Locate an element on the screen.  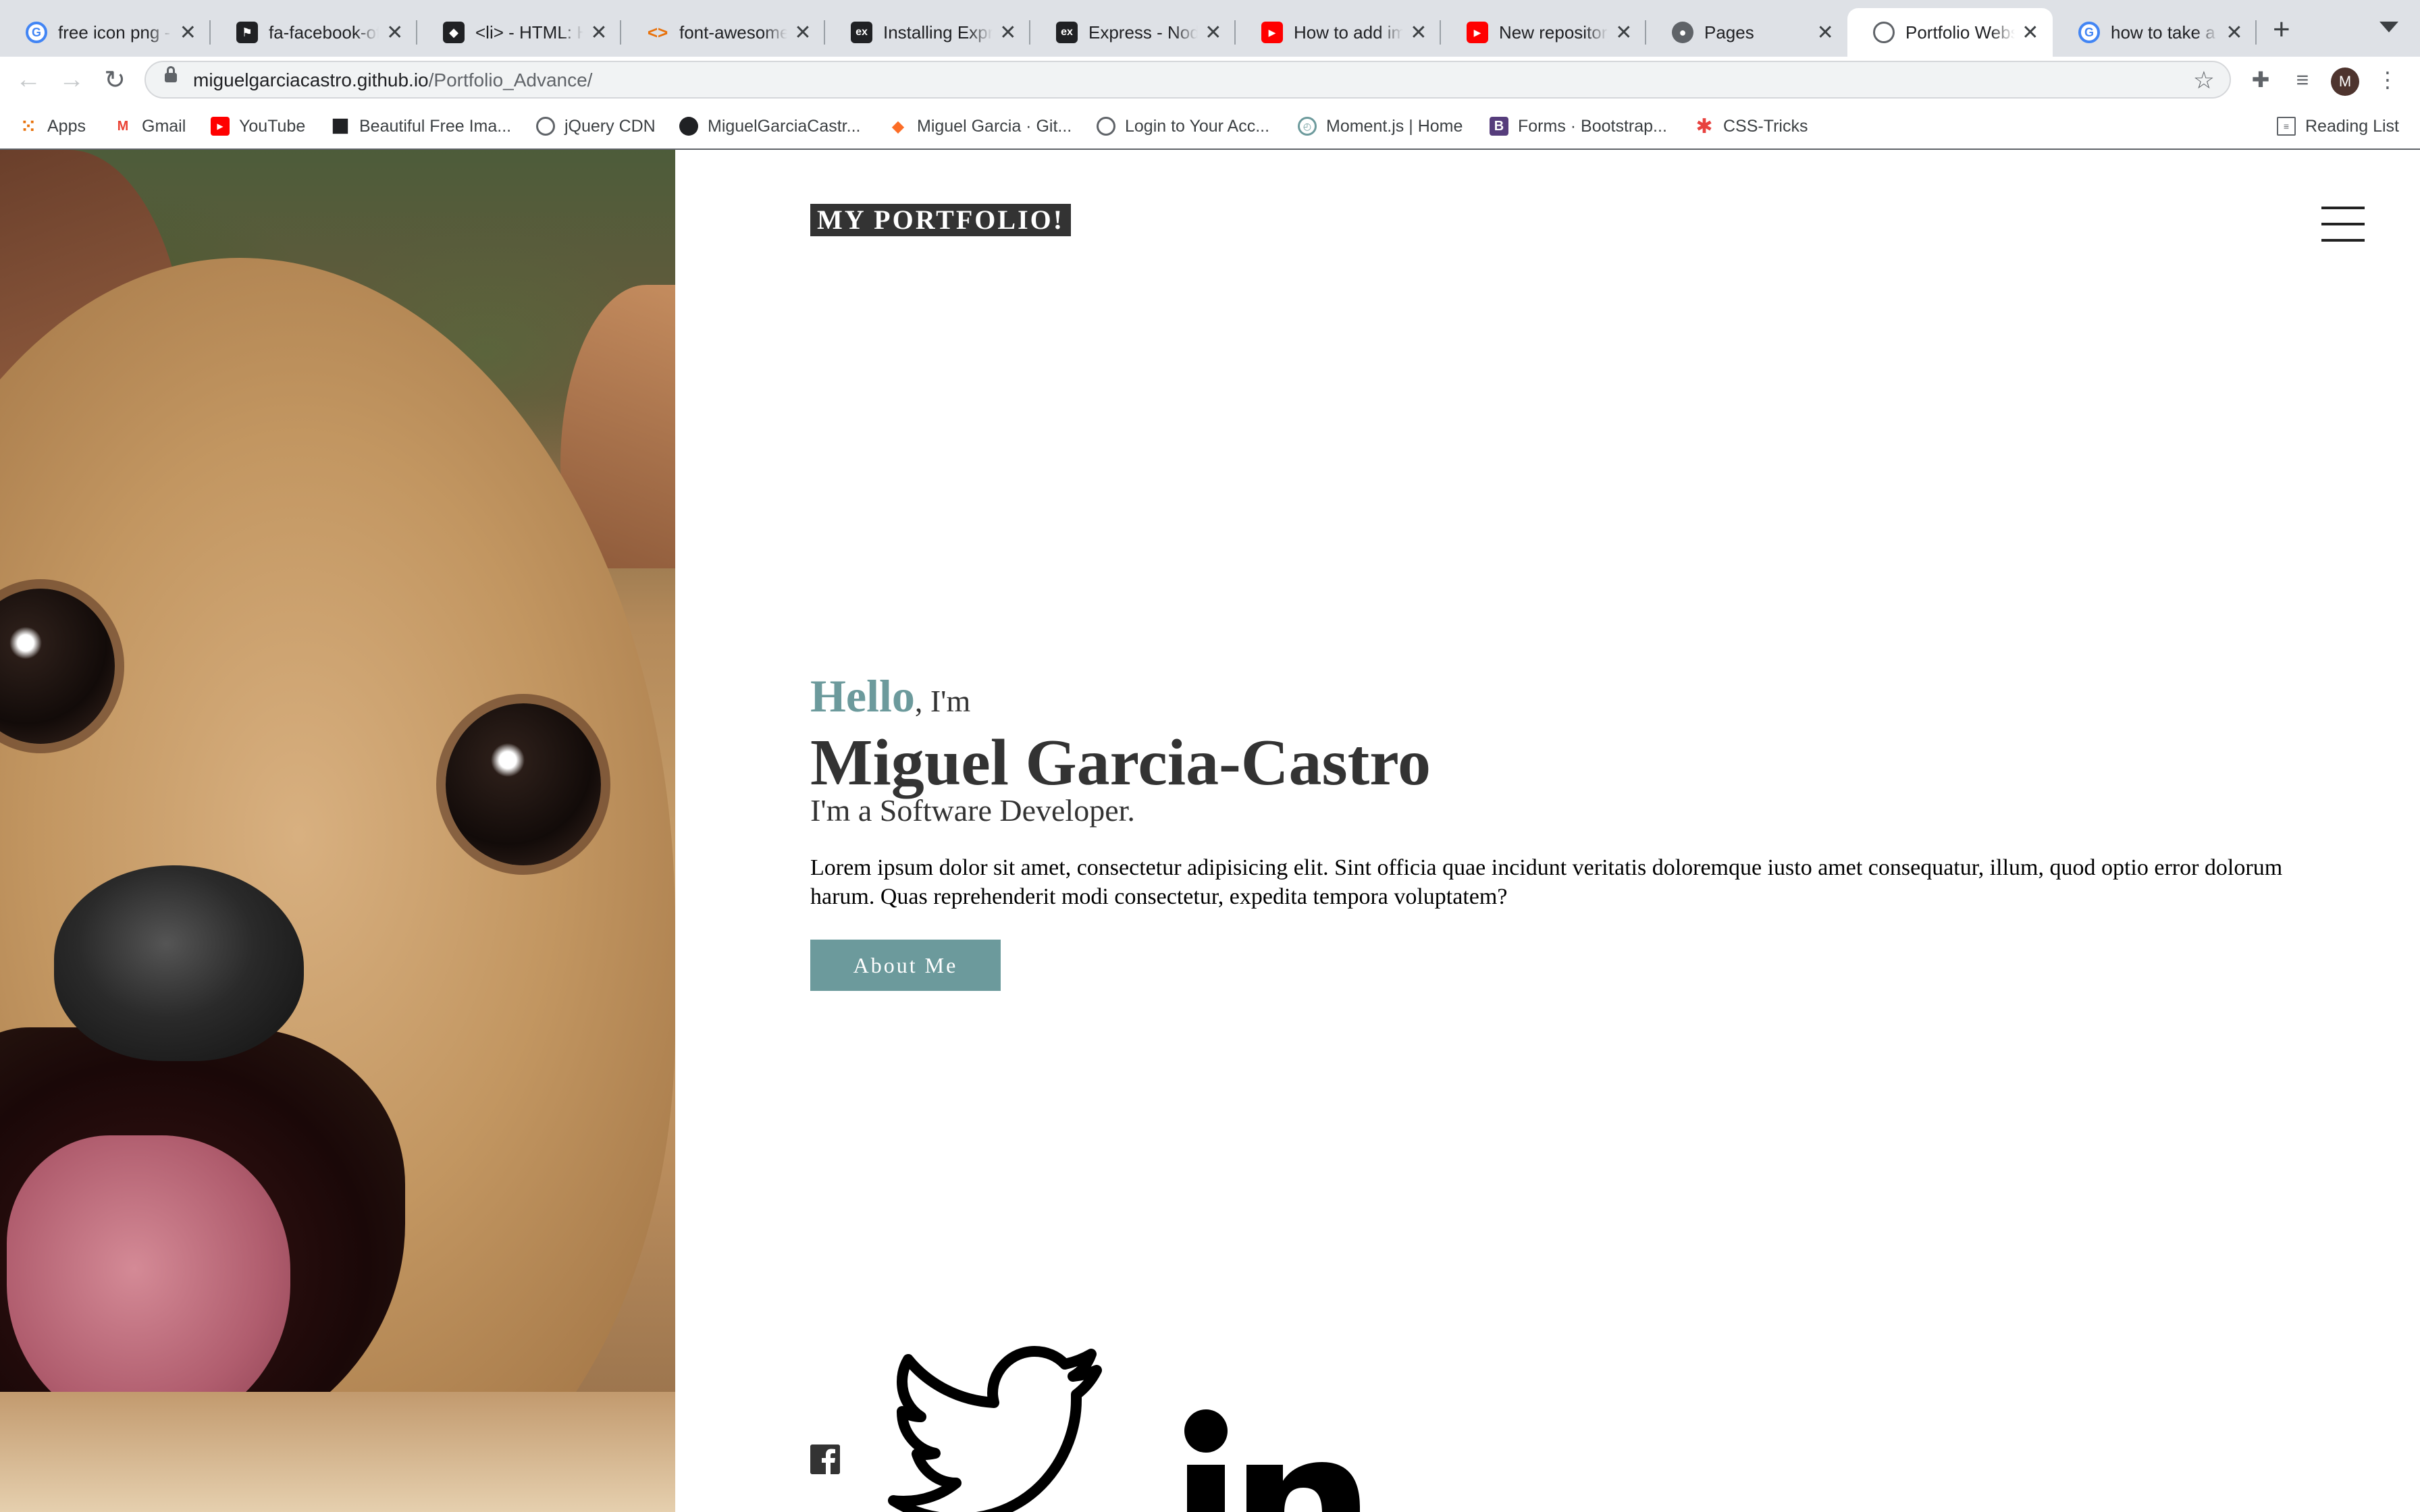
tab-mdn-li: ◆ <li> - HTML: H ✕ is located at coordinates (519, 32).